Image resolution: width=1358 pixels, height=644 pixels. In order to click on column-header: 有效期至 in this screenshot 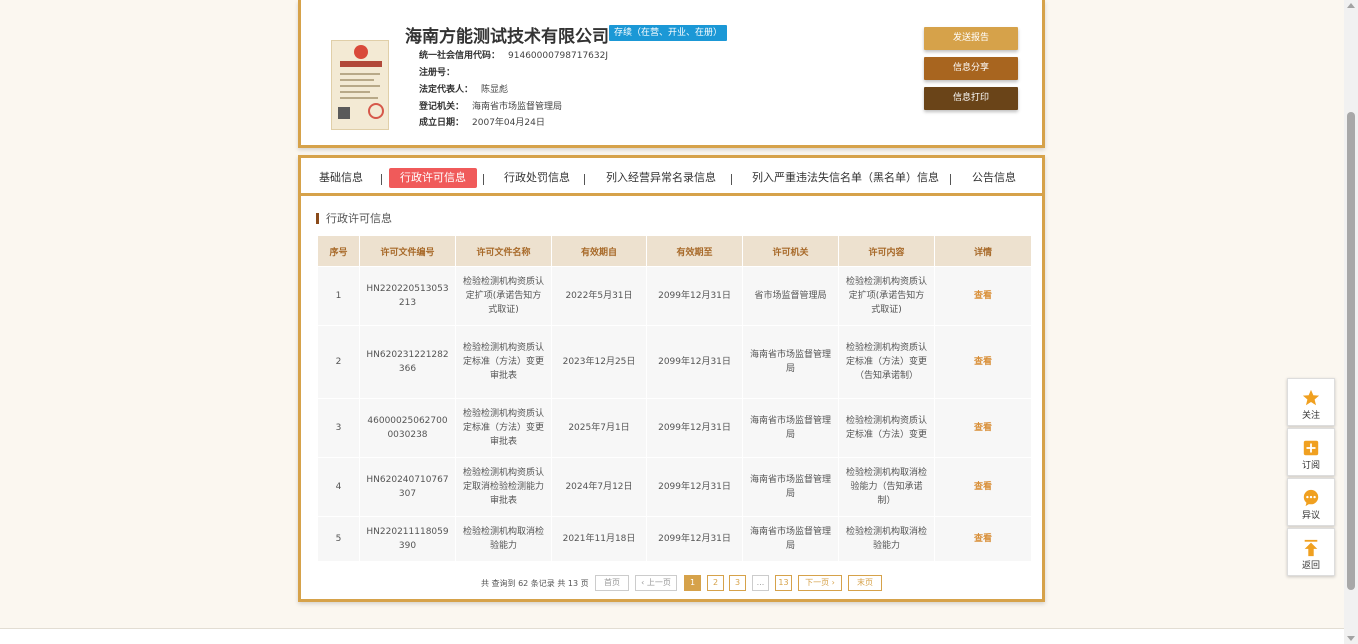, I will do `click(694, 251)`.